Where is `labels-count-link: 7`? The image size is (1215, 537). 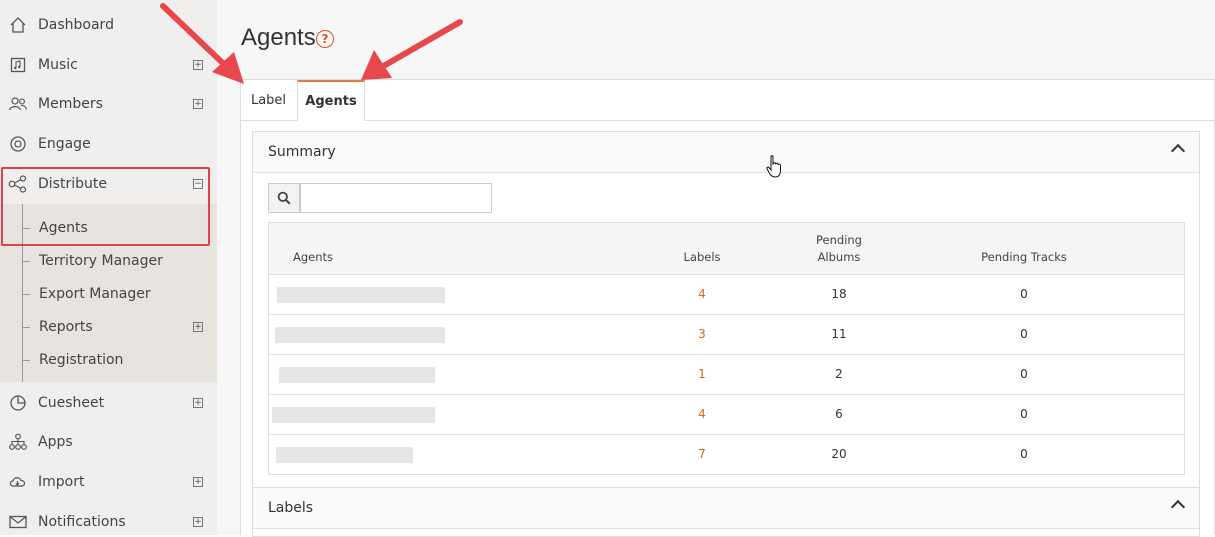 labels-count-link: 7 is located at coordinates (702, 454).